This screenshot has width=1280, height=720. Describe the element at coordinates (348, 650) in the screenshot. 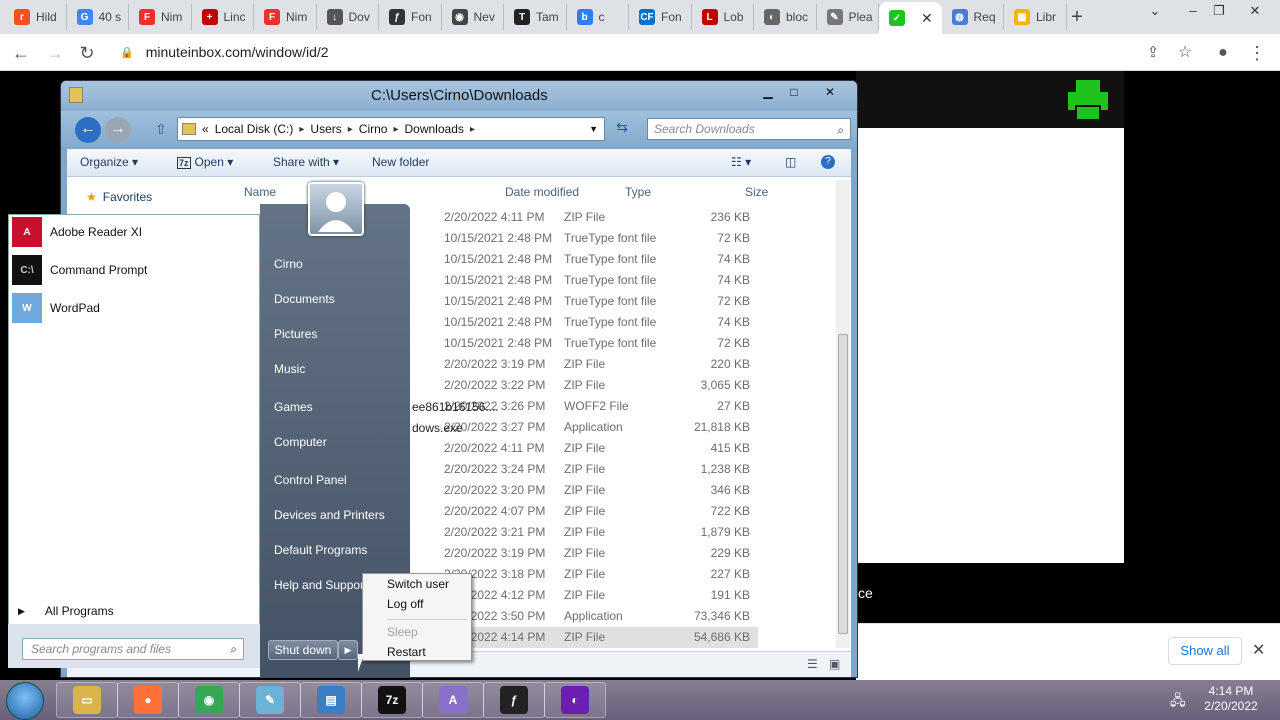

I see `shut-down-options-arrow: ▶` at that location.